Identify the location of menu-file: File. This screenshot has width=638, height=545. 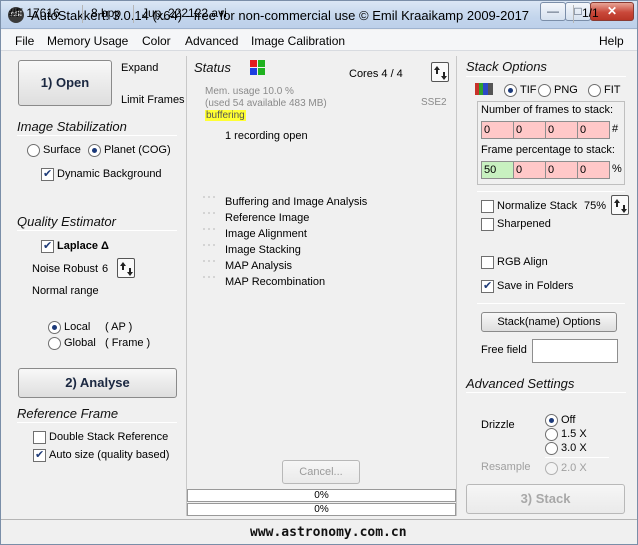
(24, 41).